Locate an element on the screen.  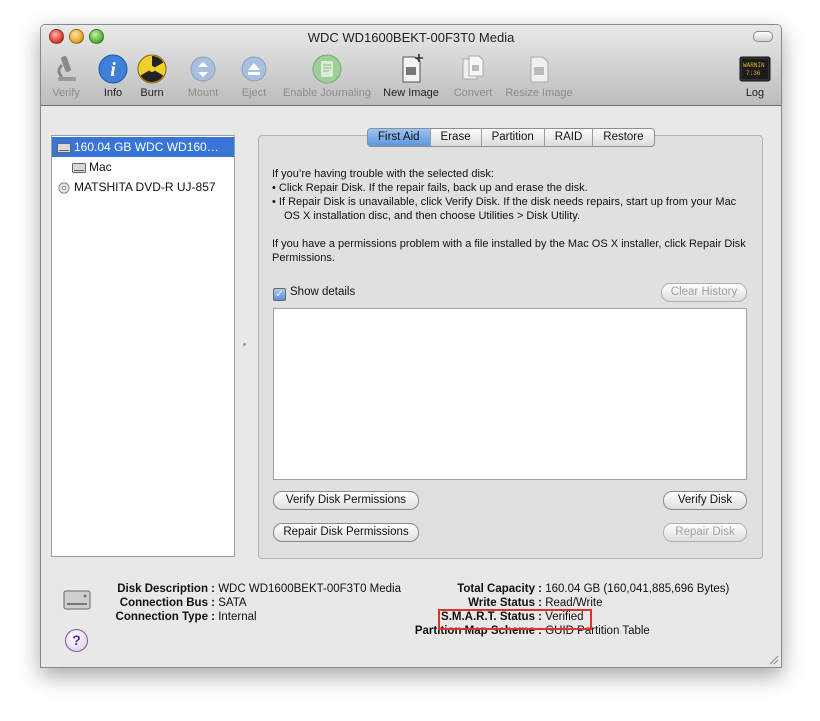
connection-type-label: Connection Type : is located at coordinates (165, 617).